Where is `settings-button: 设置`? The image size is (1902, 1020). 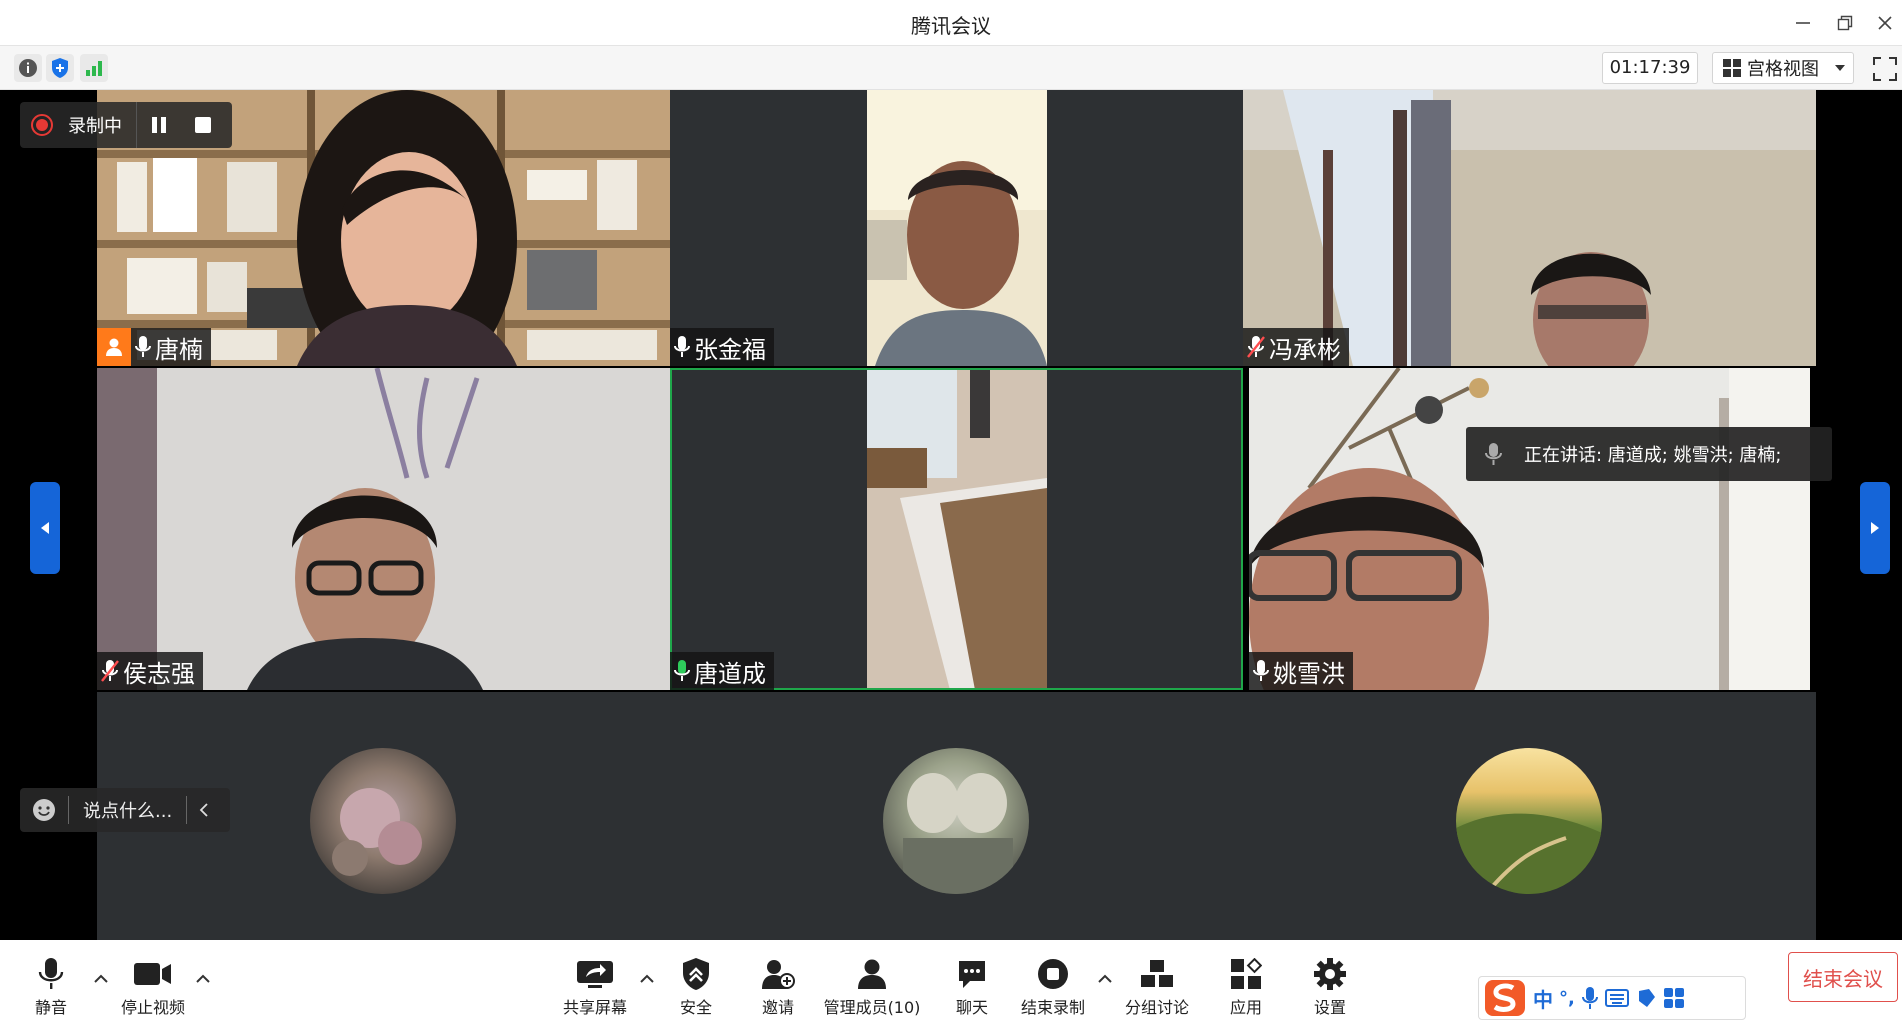 settings-button: 设置 is located at coordinates (1330, 980).